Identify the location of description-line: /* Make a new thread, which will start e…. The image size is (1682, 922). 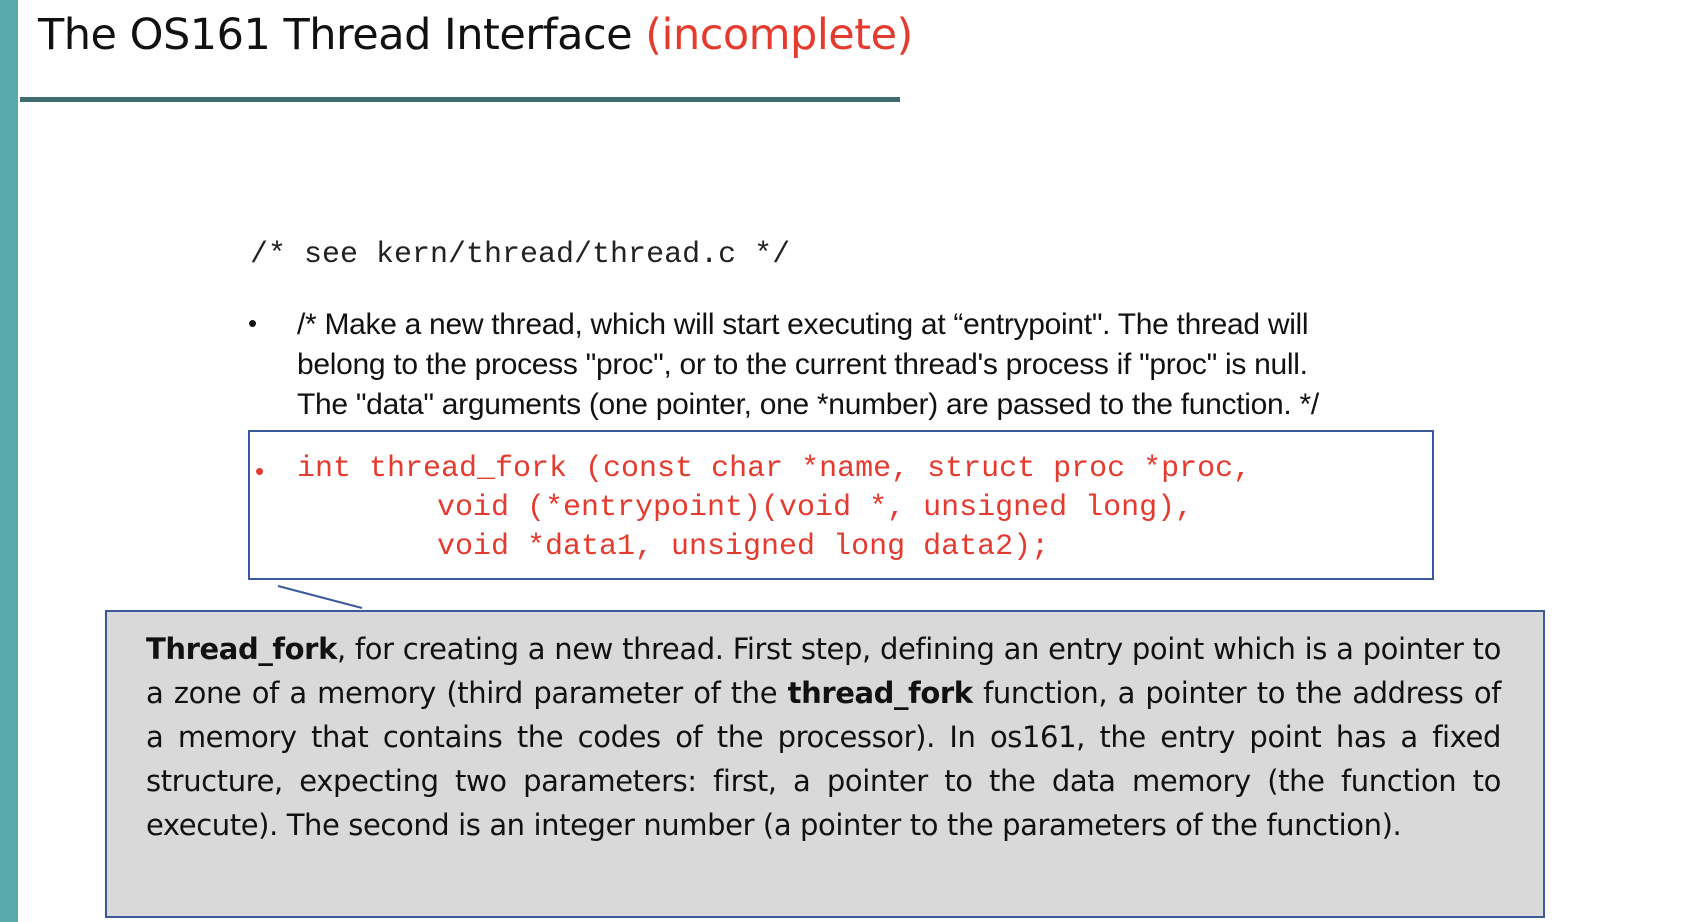
(803, 324).